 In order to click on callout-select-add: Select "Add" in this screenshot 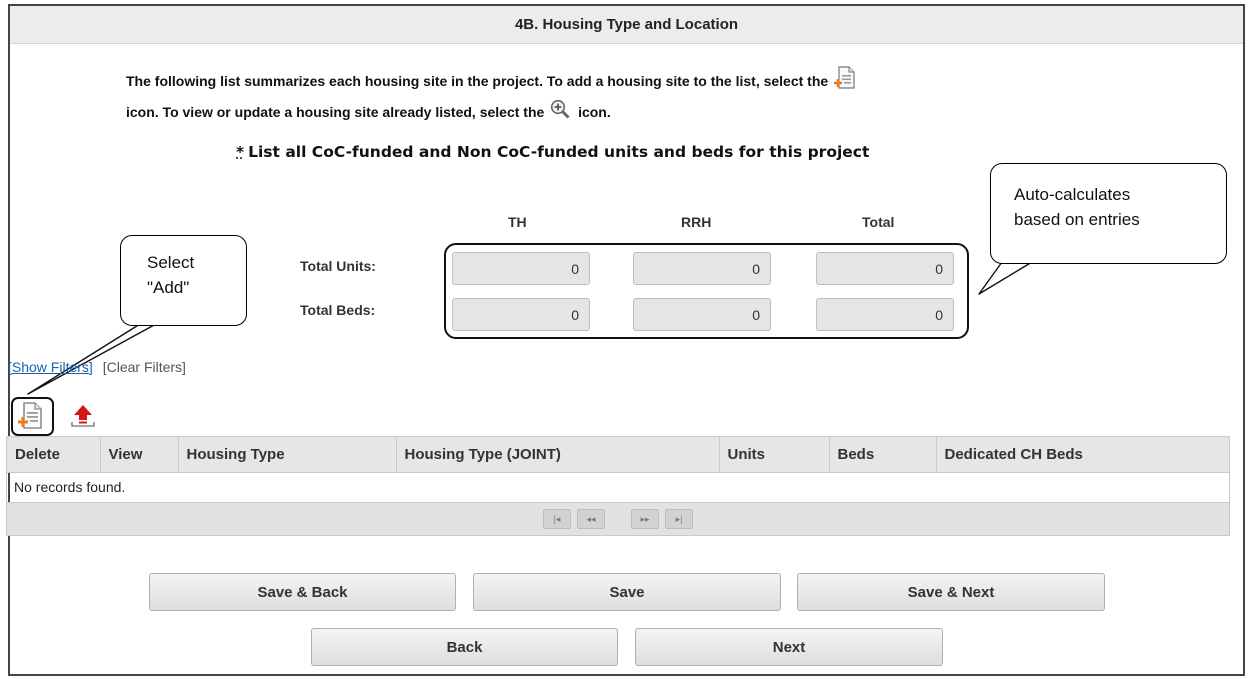, I will do `click(183, 280)`.